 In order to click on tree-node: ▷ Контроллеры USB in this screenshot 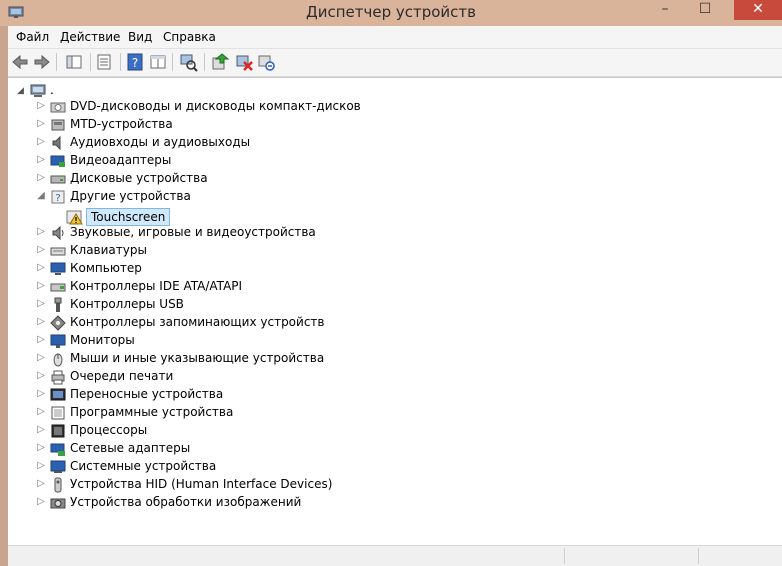, I will do `click(286, 305)`.